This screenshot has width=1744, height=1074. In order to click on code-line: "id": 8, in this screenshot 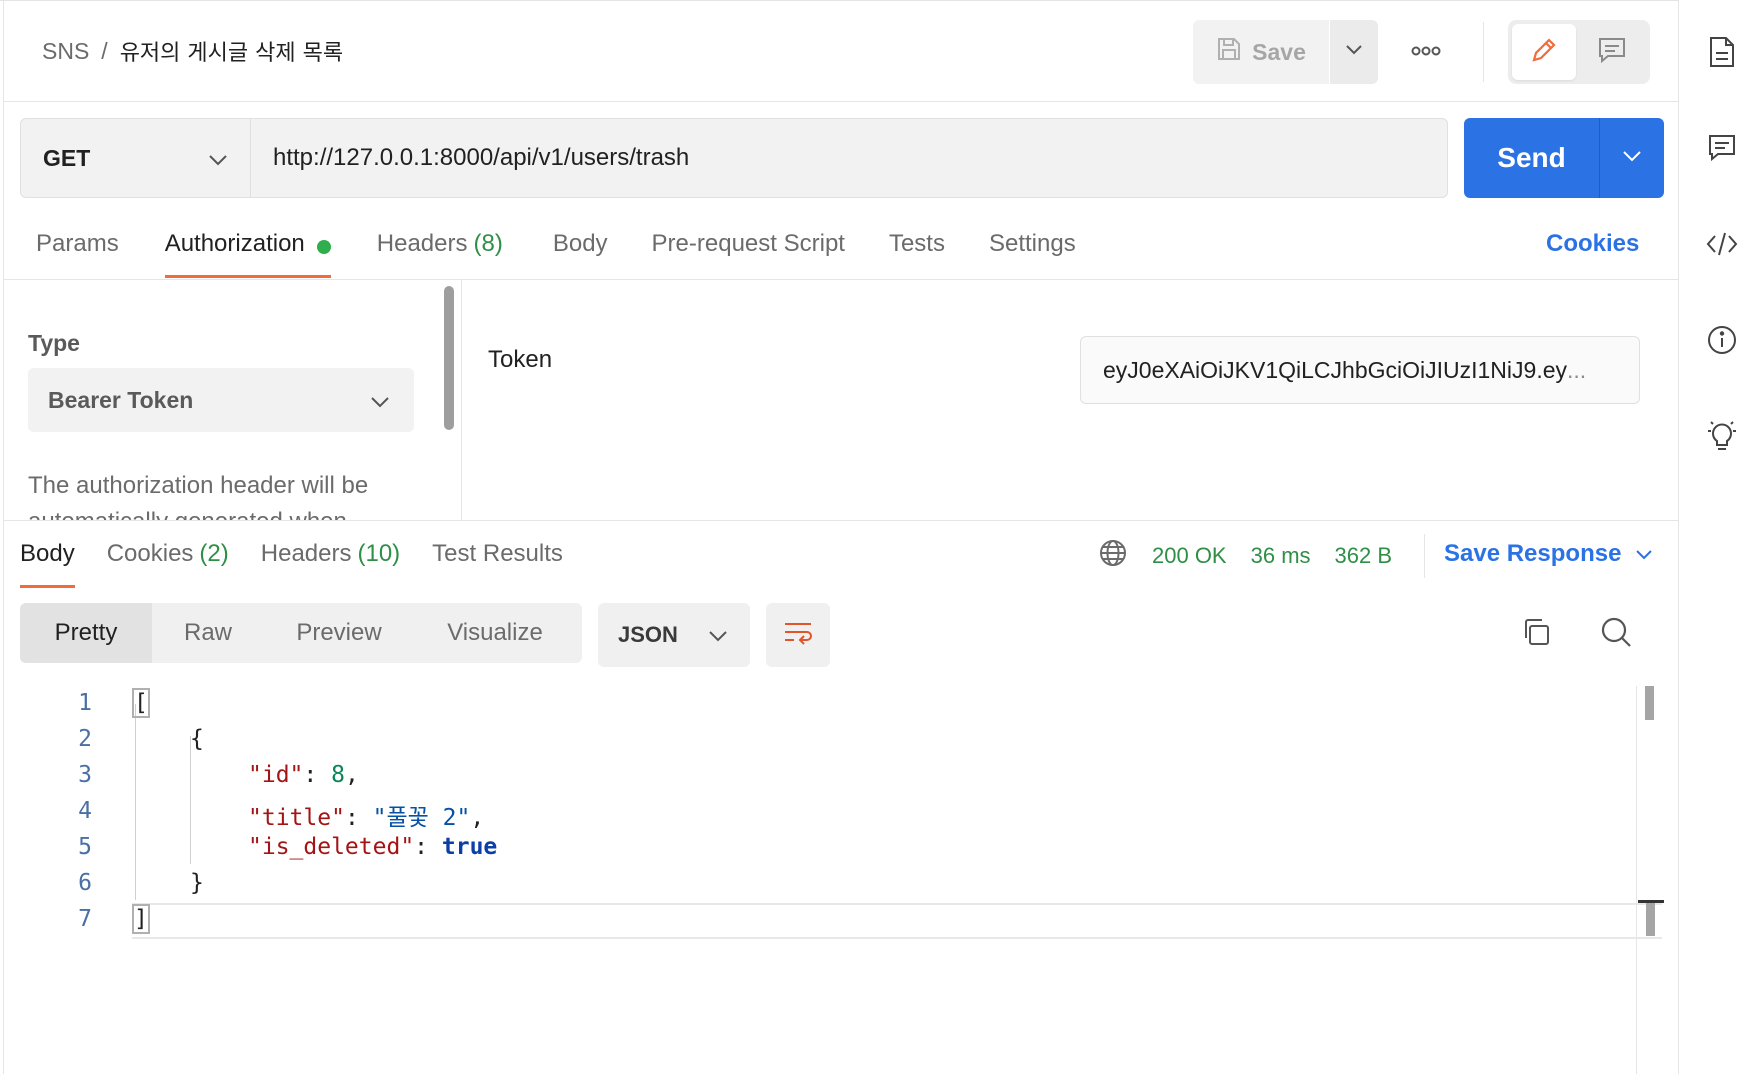, I will do `click(303, 775)`.